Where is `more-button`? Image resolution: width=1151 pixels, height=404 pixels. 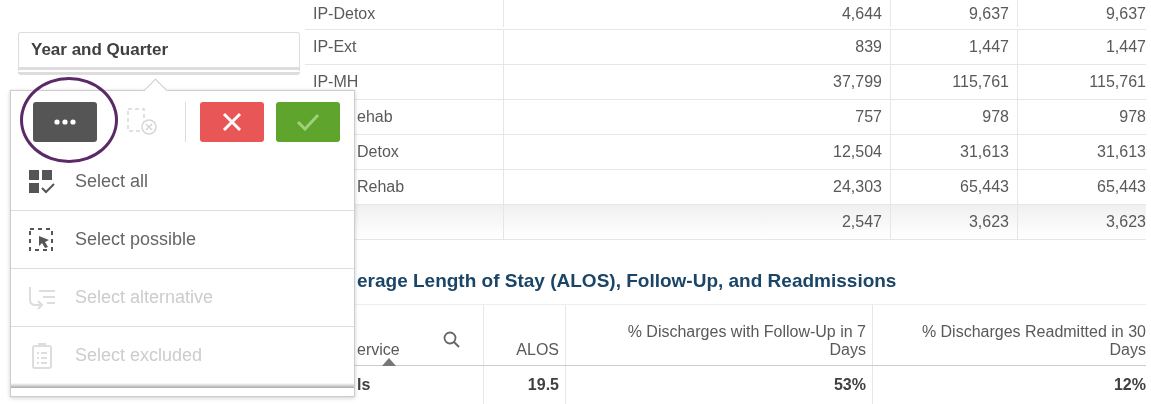 more-button is located at coordinates (65, 122).